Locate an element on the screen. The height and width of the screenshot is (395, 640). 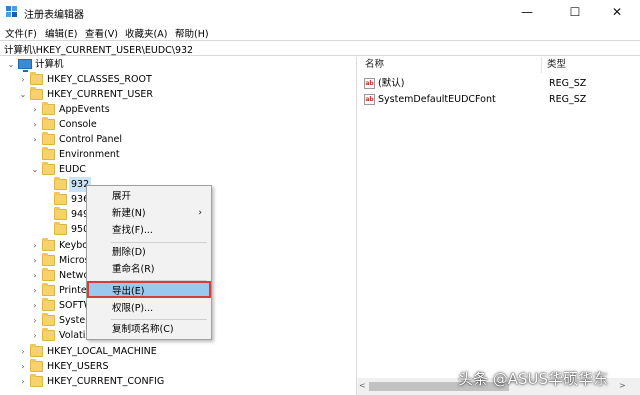
menu-view: 查看(V) is located at coordinates (101, 33).